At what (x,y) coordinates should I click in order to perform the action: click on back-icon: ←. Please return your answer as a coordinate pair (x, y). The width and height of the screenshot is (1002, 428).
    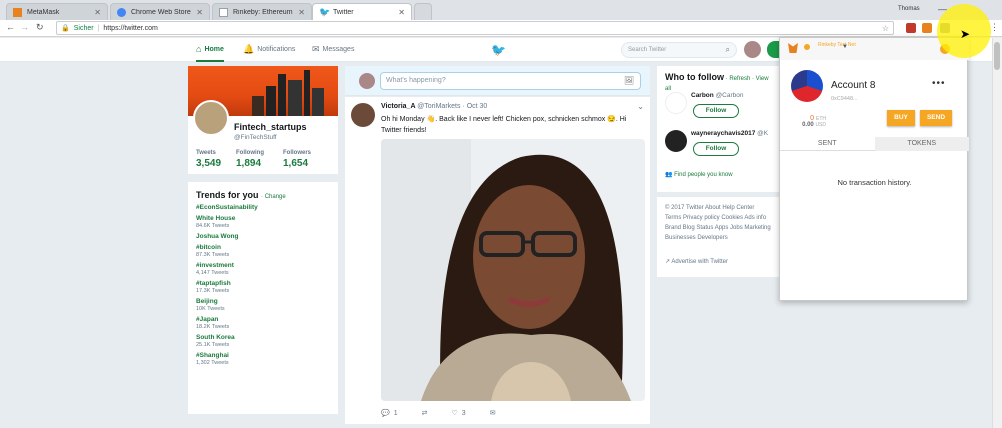
    Looking at the image, I should click on (10, 27).